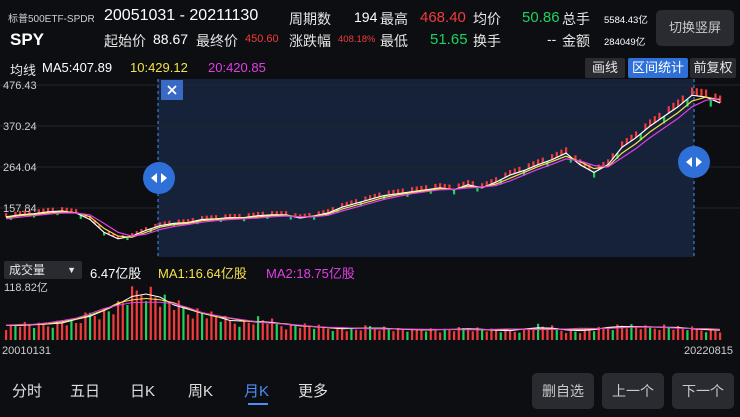  Describe the element at coordinates (262, 39) in the screenshot. I see `end-value: 450.60` at that location.